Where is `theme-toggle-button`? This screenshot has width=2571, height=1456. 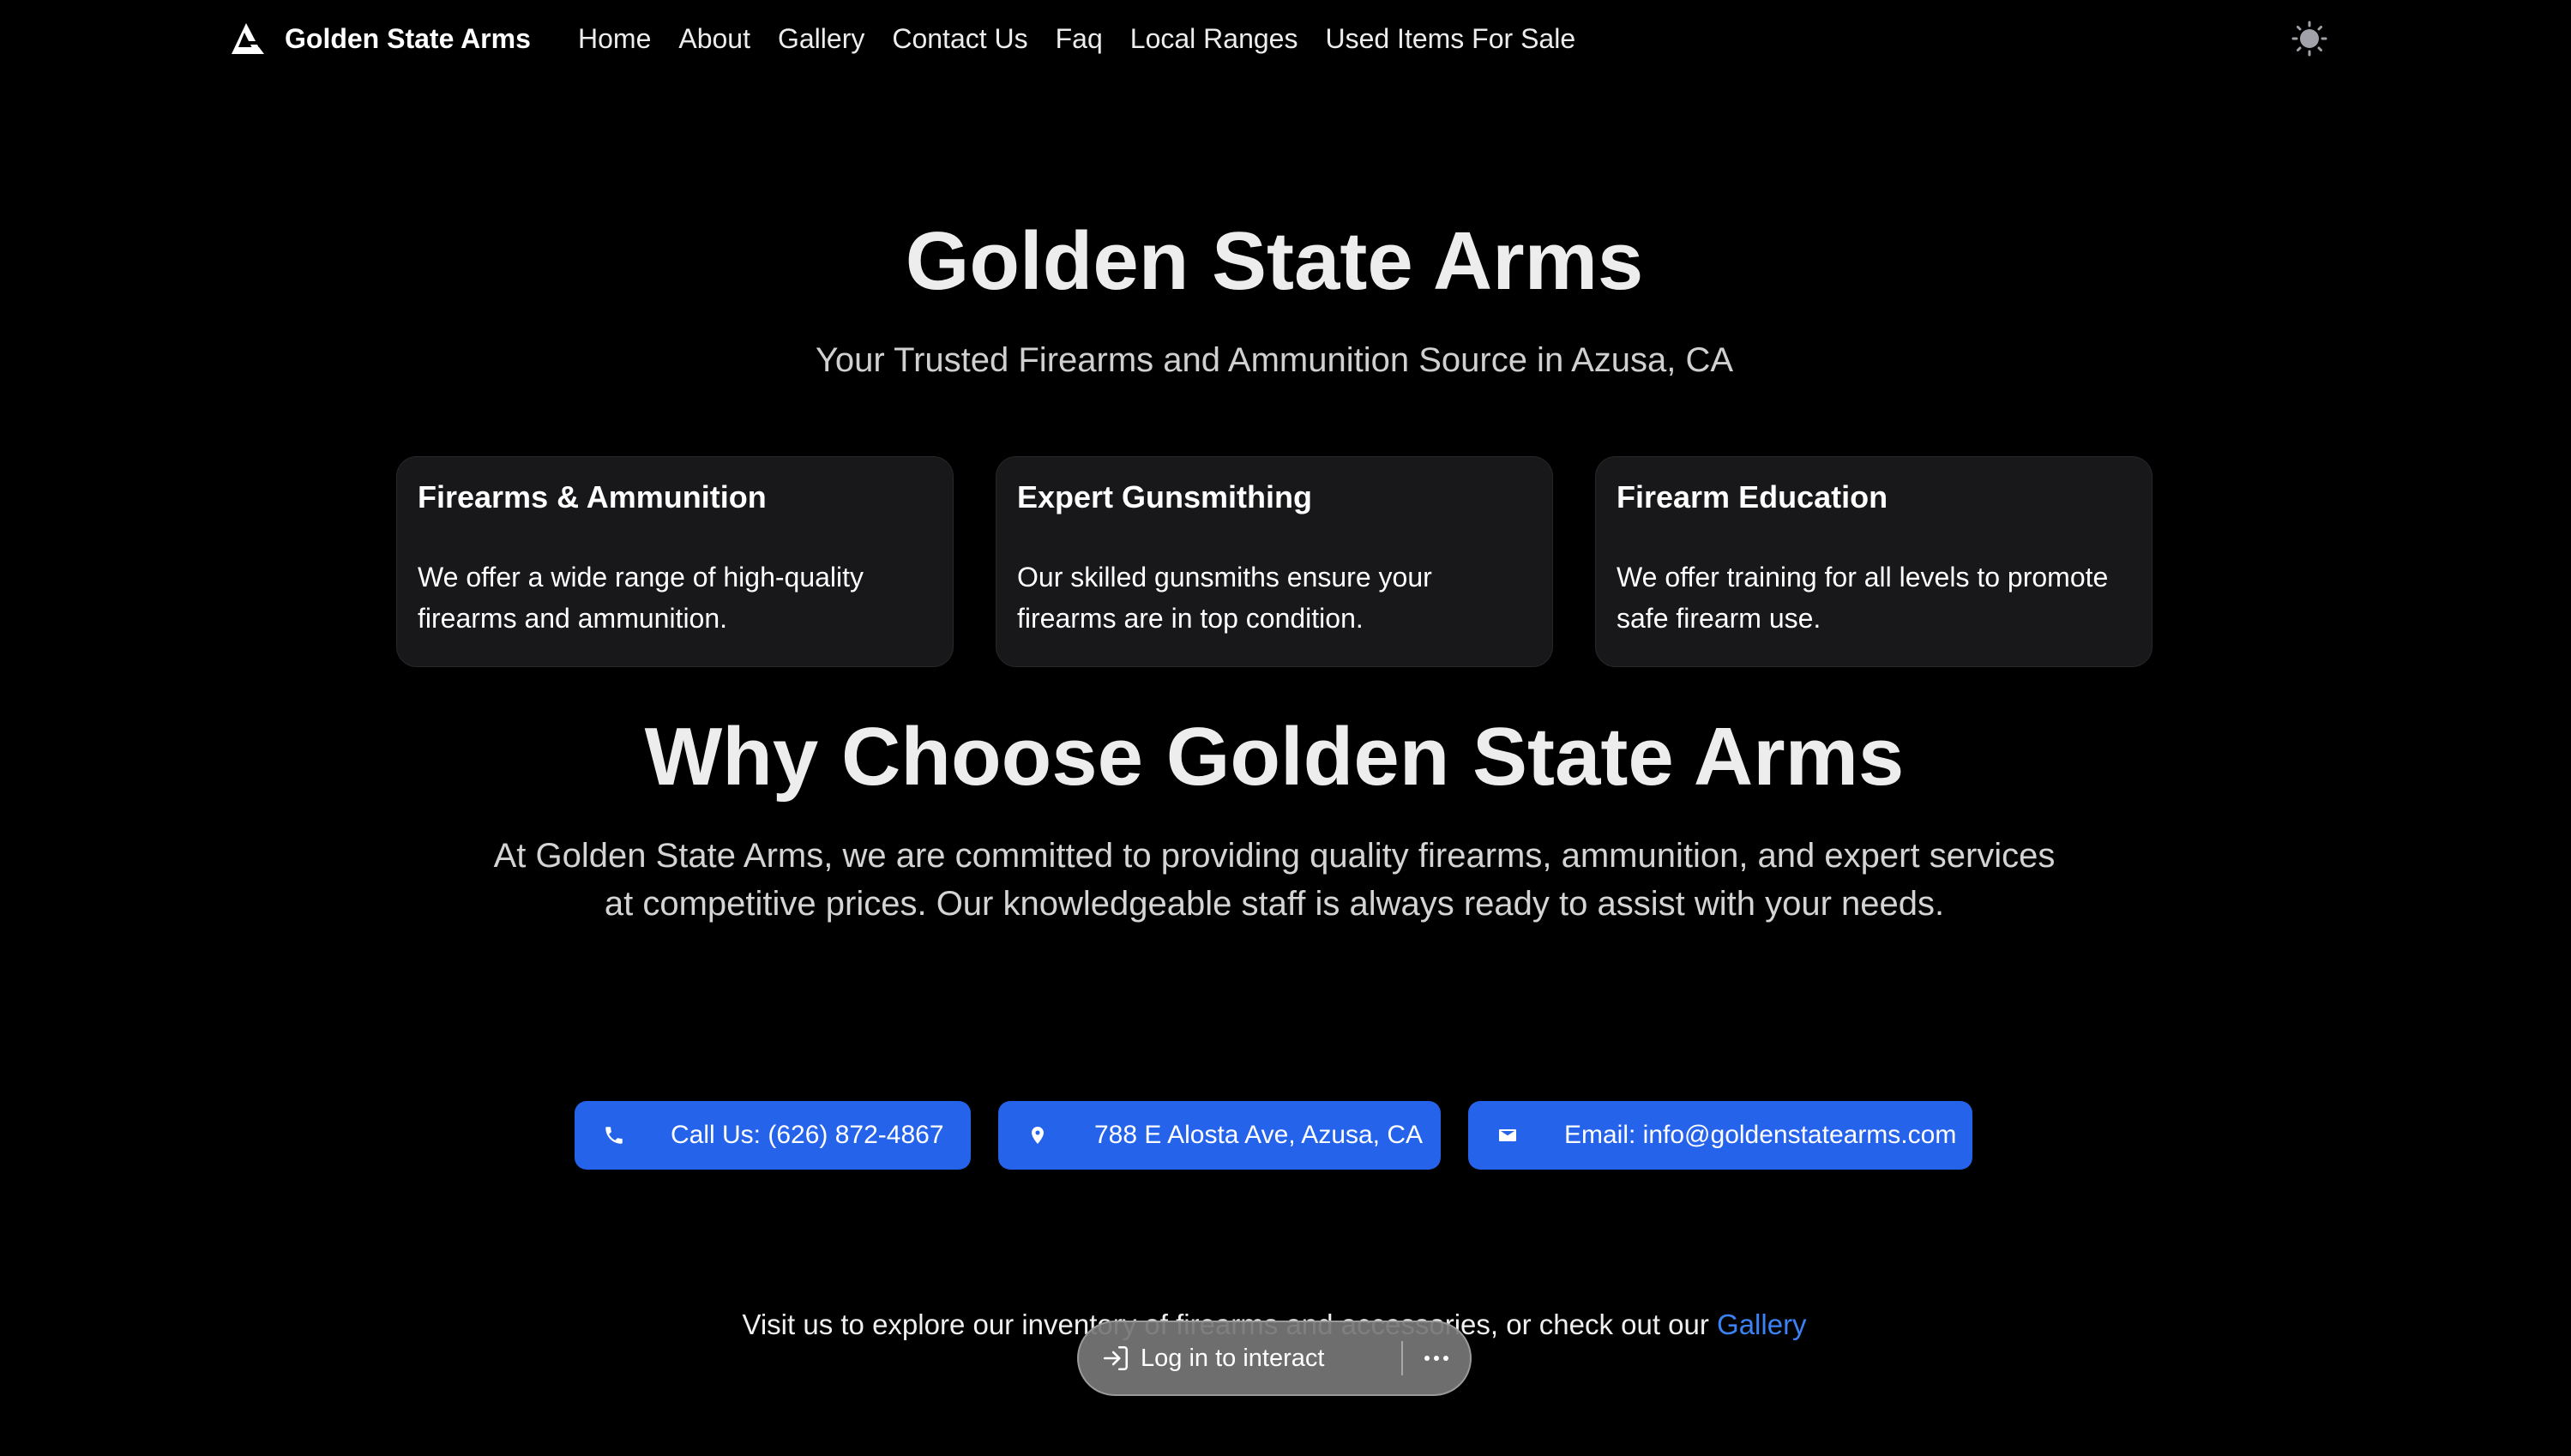
theme-toggle-button is located at coordinates (2309, 39).